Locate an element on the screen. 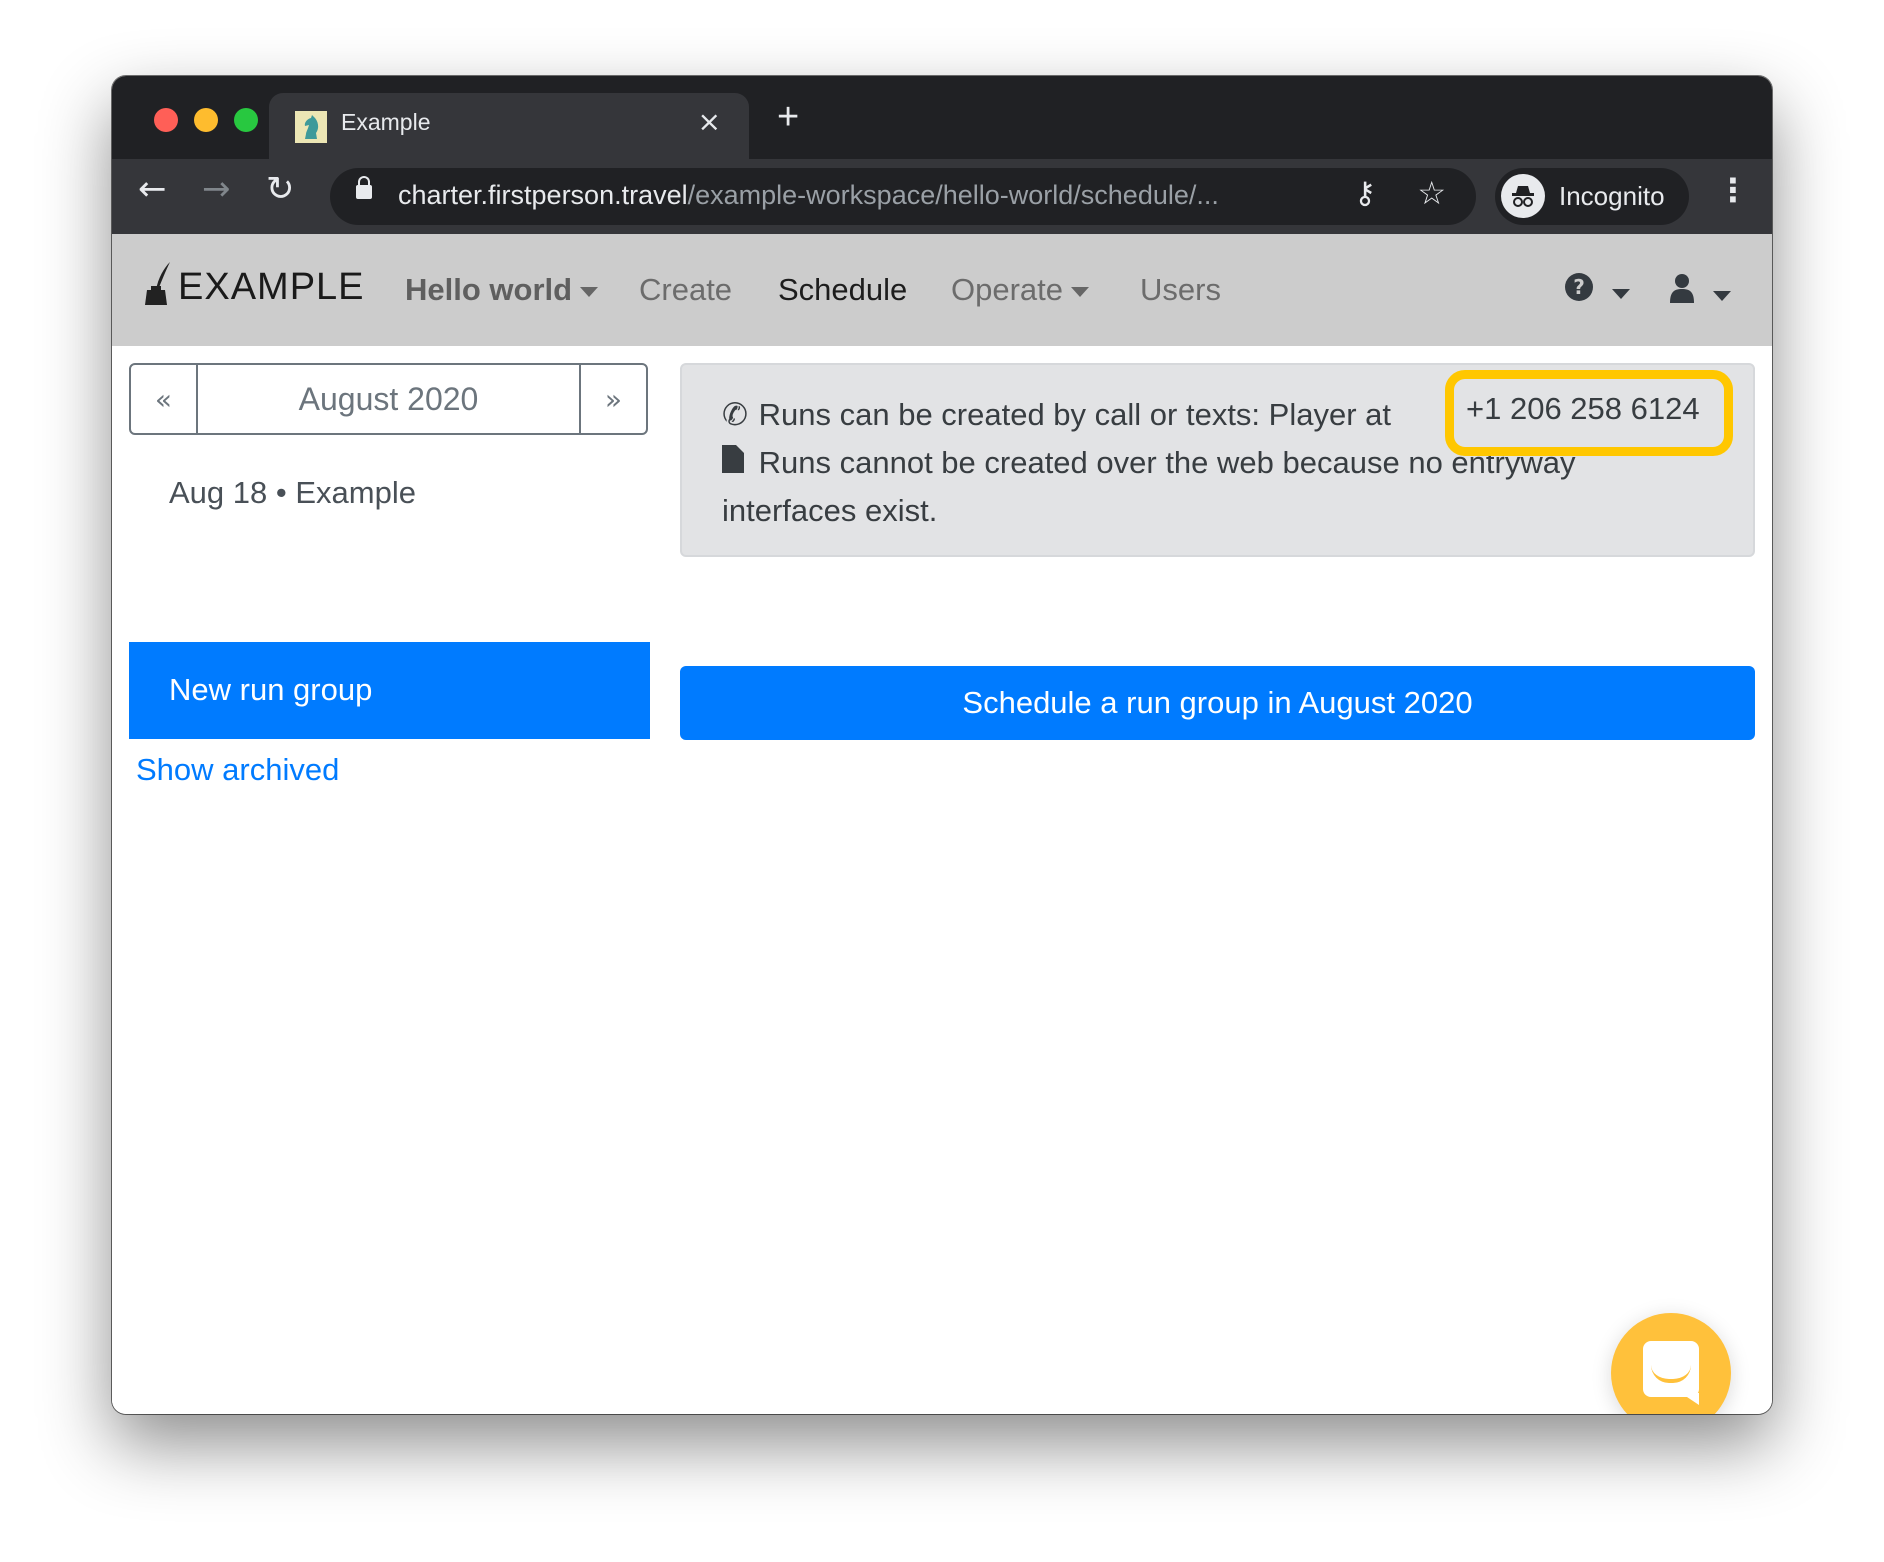 This screenshot has width=1884, height=1562. show-archived-link: Show archived is located at coordinates (237, 770).